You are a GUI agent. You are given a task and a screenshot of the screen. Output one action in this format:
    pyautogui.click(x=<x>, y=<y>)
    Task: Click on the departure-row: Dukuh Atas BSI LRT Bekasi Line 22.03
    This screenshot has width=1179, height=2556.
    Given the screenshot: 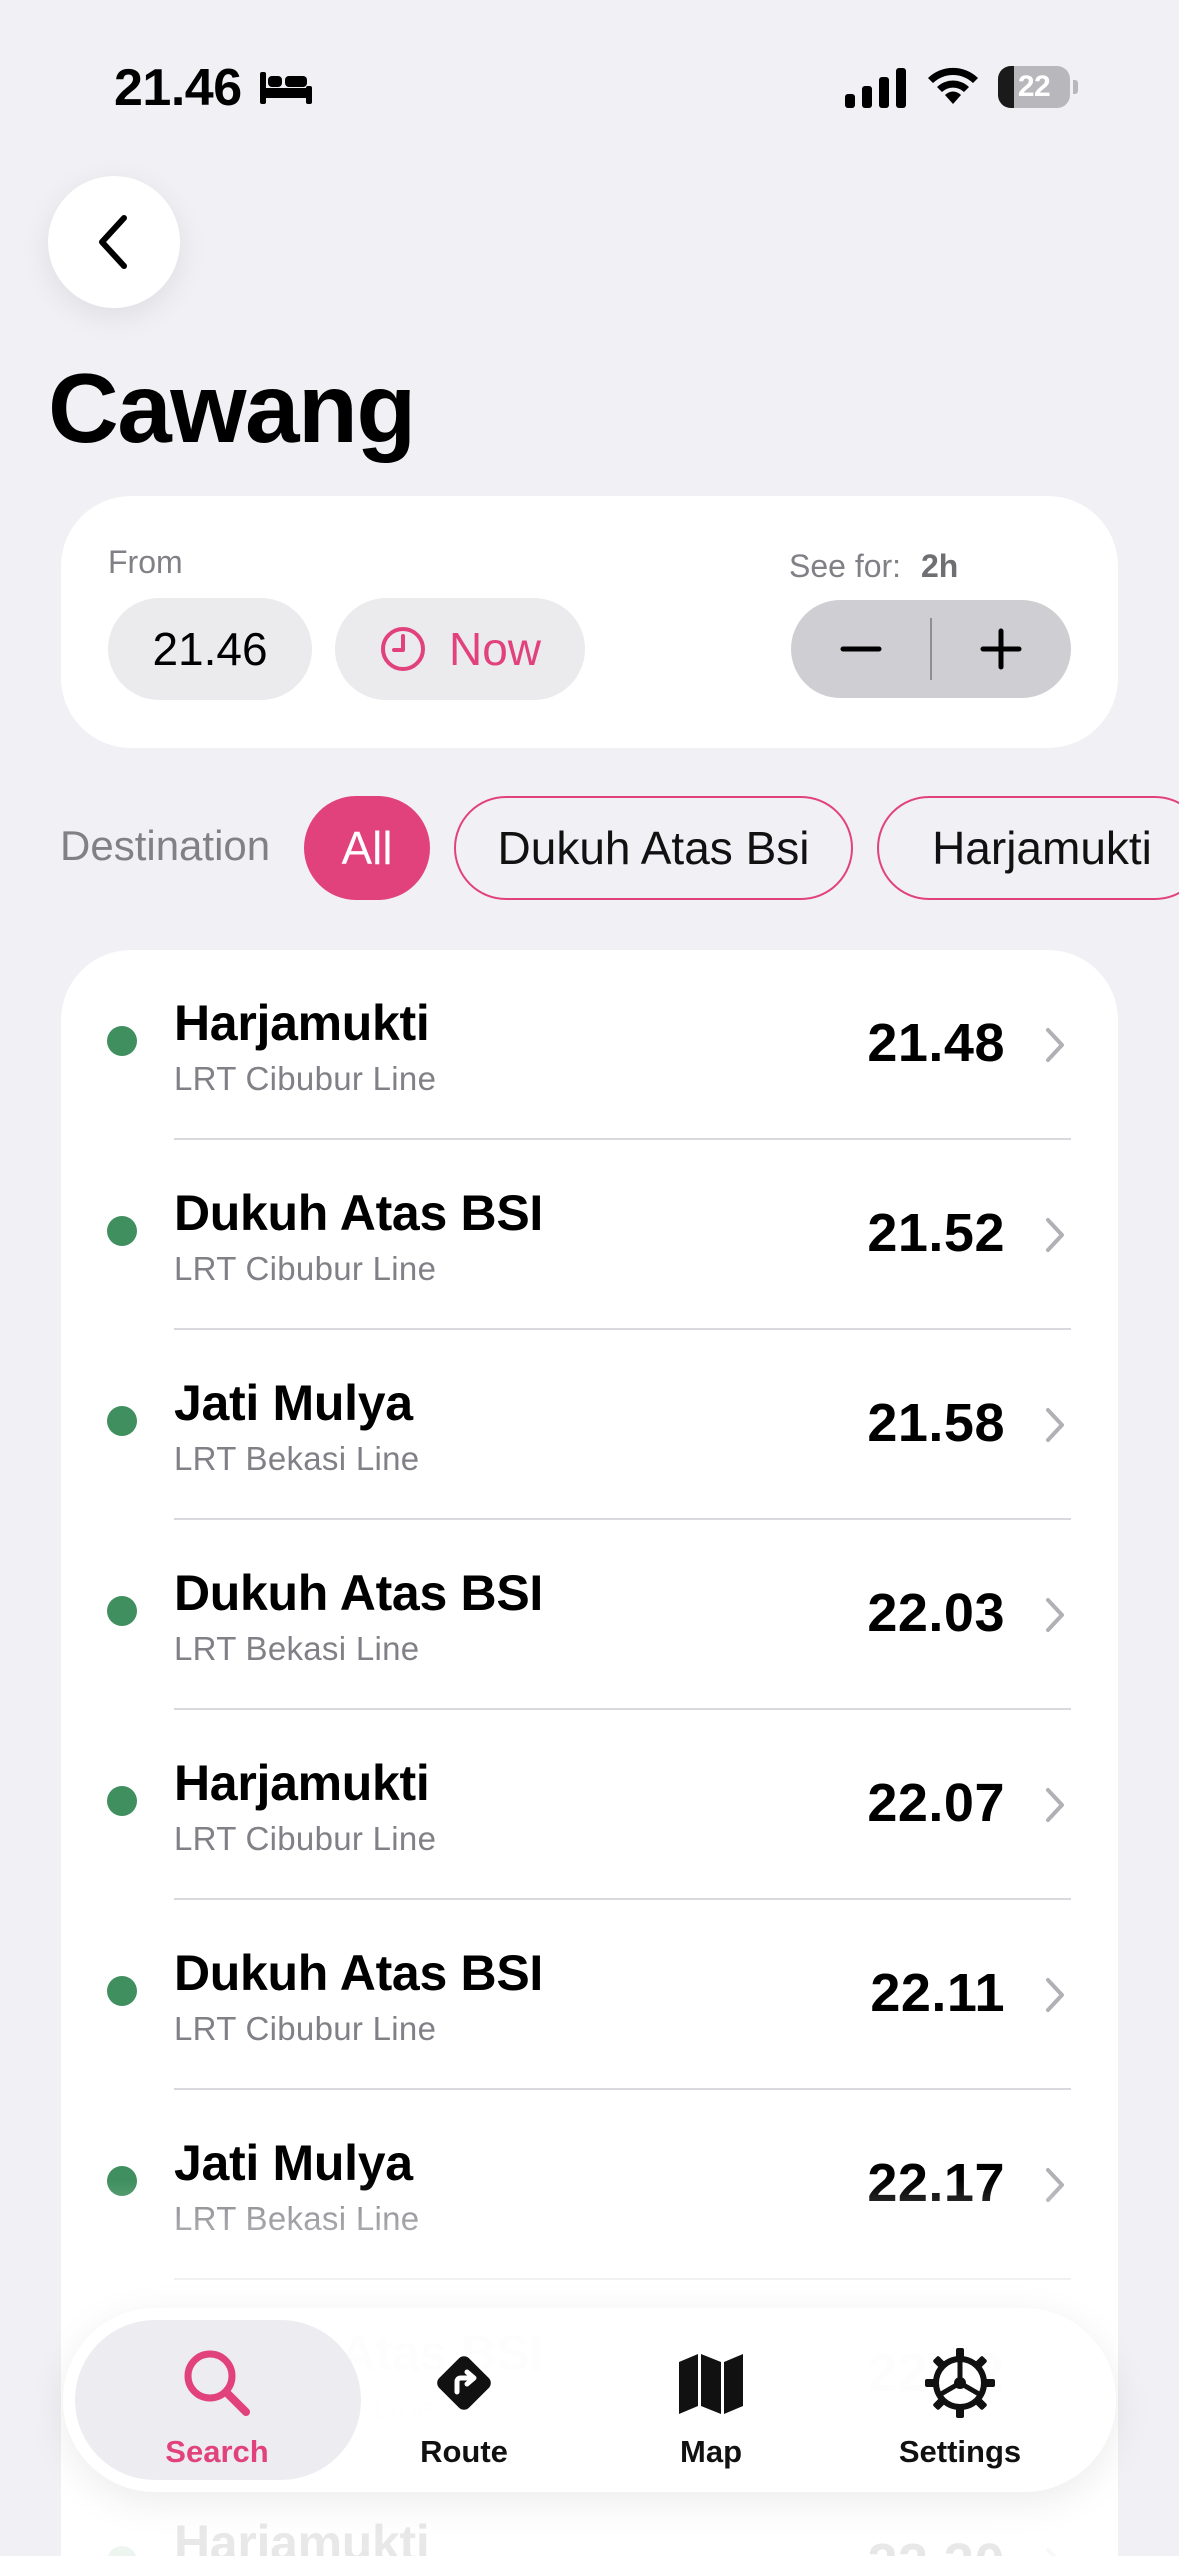 What is the action you would take?
    pyautogui.click(x=589, y=1615)
    